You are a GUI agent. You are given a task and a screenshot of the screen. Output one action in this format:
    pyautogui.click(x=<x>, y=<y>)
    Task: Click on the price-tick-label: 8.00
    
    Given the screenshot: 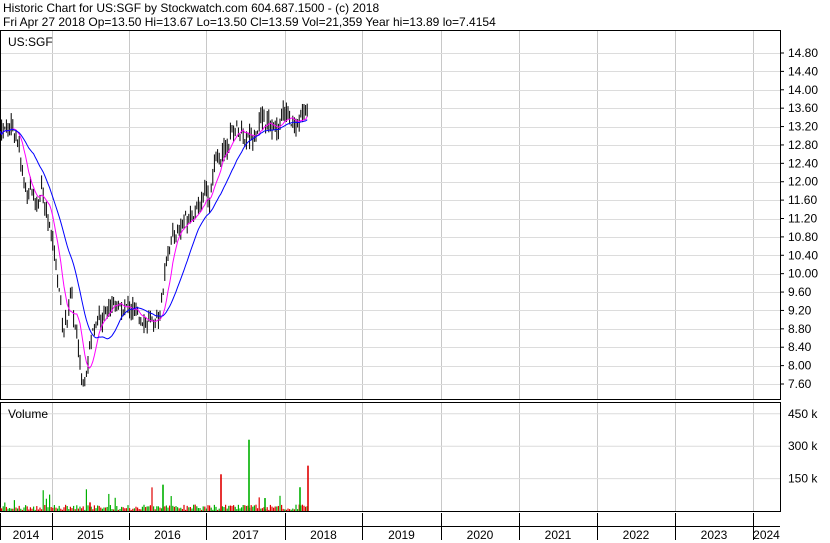 What is the action you would take?
    pyautogui.click(x=800, y=366)
    